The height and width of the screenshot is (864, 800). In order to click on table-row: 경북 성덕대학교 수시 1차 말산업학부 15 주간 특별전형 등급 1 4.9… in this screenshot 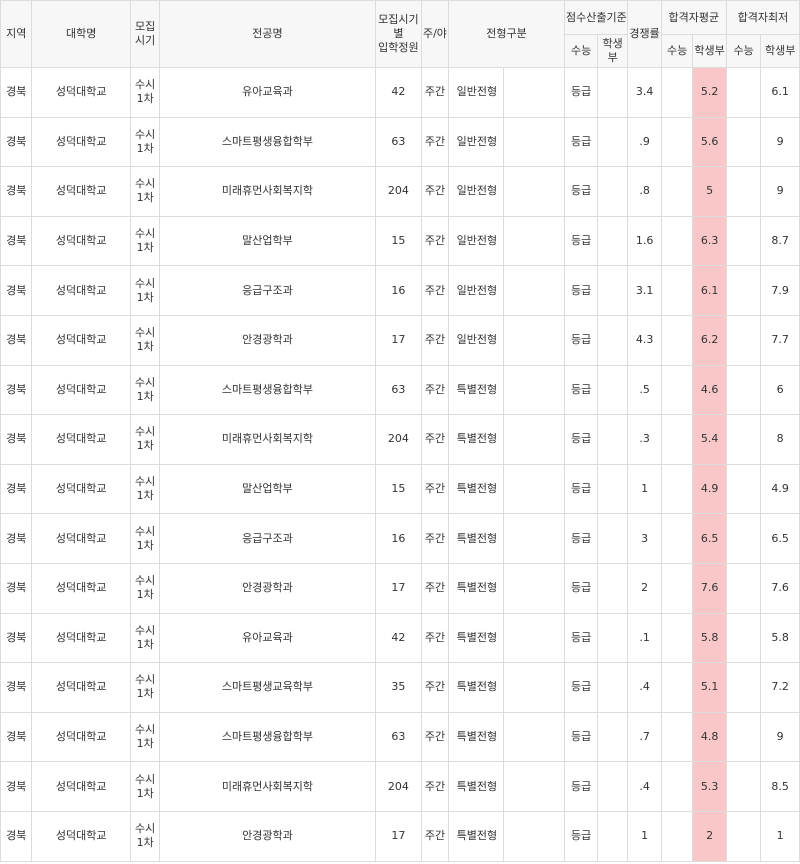, I will do `click(400, 489)`.